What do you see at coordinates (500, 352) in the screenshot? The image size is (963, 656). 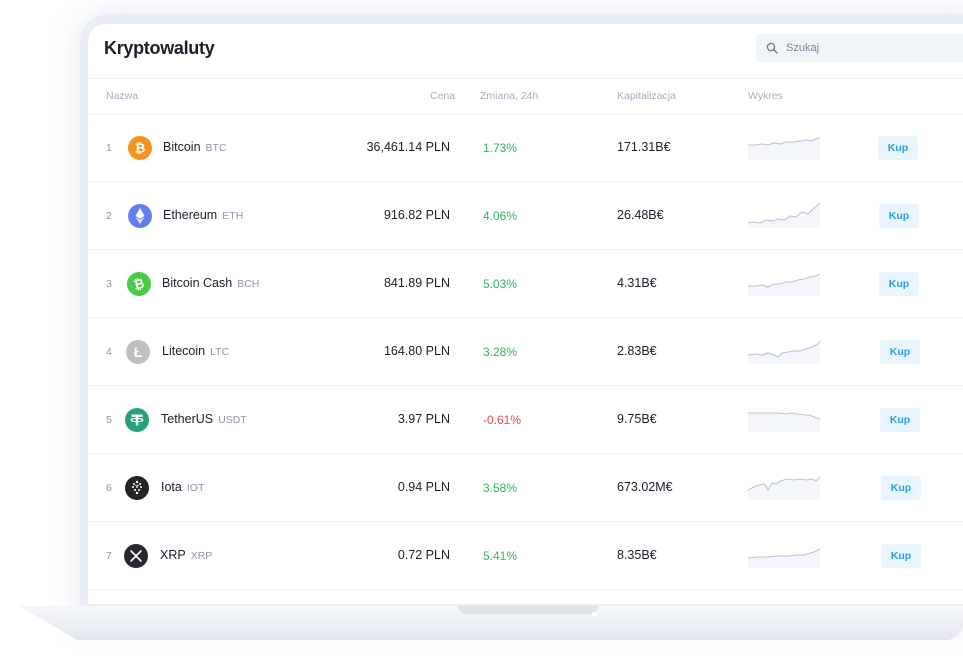 I see `coin-change-24h: 3.28%` at bounding box center [500, 352].